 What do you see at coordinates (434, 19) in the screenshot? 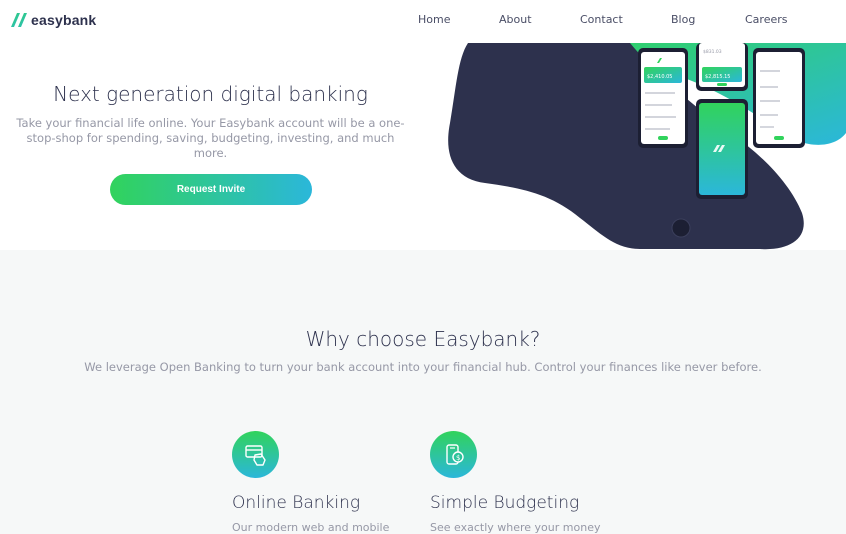
I see `nav-home: Home` at bounding box center [434, 19].